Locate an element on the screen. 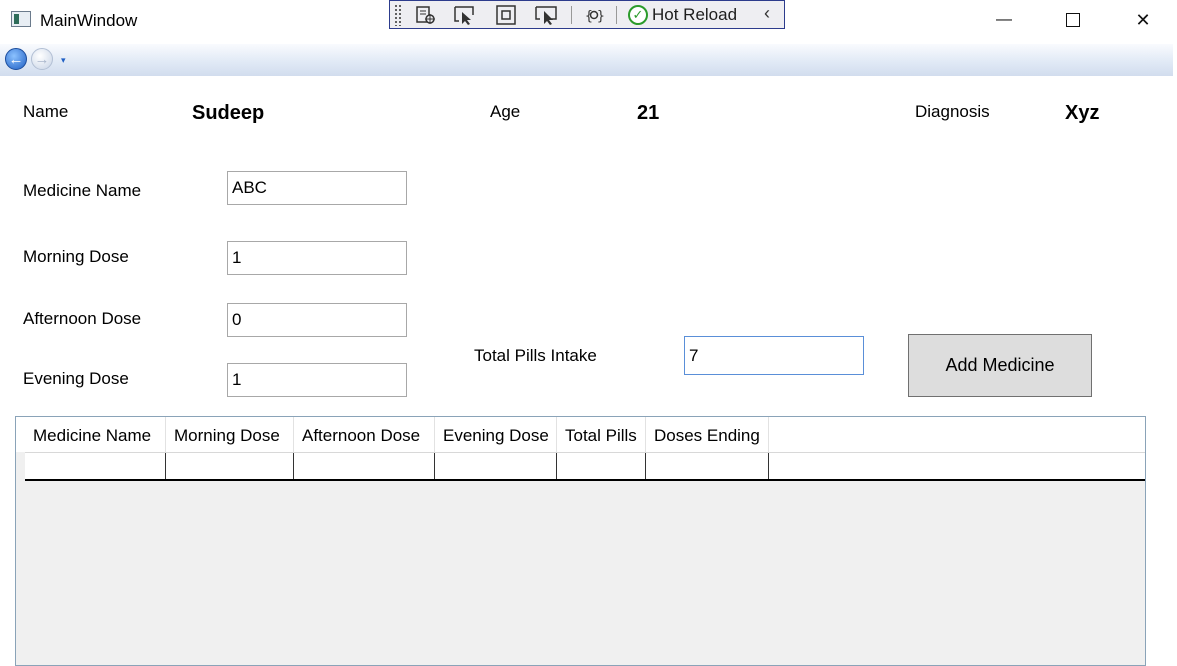  display-adorners-icon is located at coordinates (506, 15).